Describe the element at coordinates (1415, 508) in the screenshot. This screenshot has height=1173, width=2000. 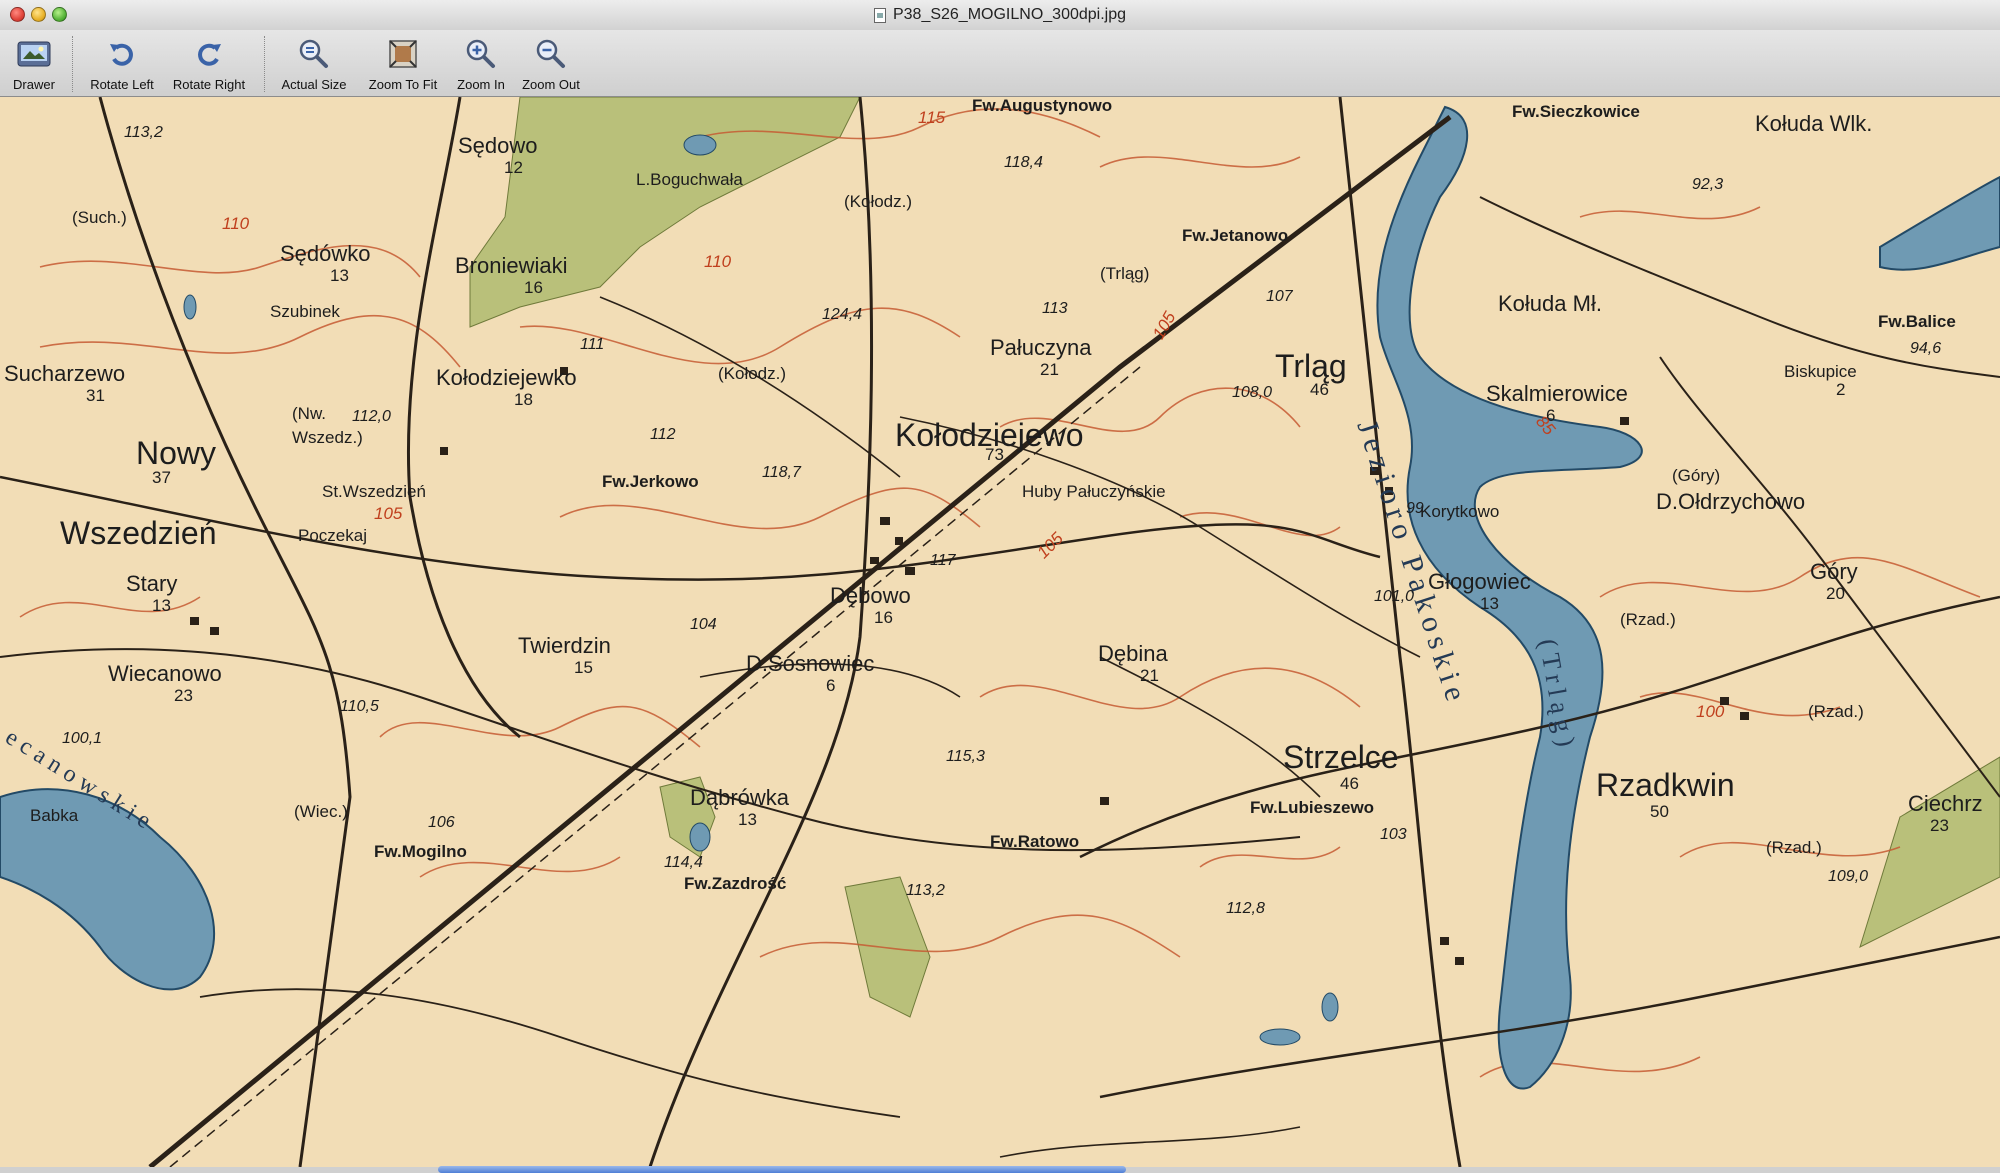
I see `elevation-label: 99` at that location.